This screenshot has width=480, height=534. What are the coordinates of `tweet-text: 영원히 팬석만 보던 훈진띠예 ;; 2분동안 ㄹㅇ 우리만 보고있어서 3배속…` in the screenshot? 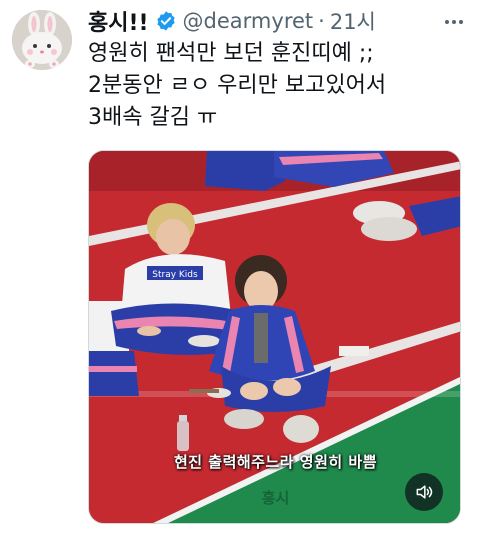 It's located at (278, 86).